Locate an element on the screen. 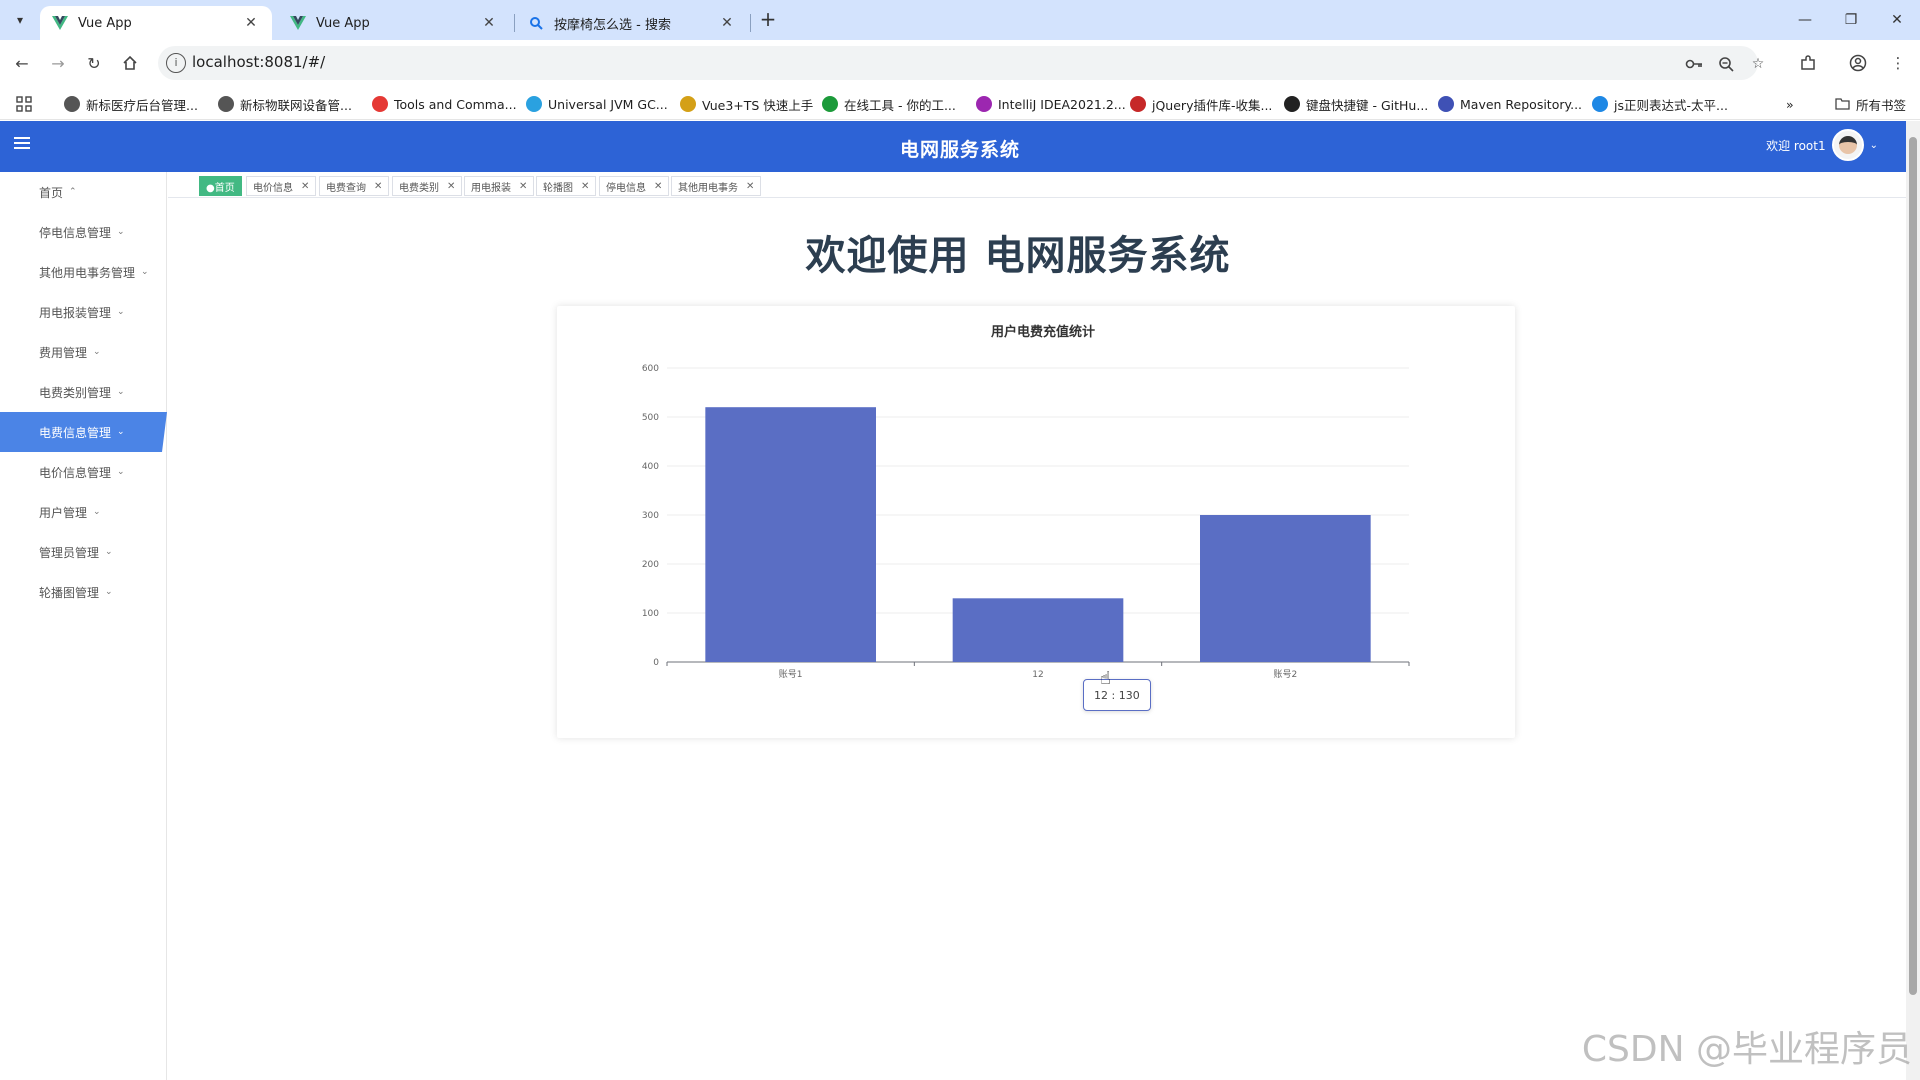 This screenshot has width=1920, height=1080. tag-item: 电费查询 ✕ is located at coordinates (354, 186).